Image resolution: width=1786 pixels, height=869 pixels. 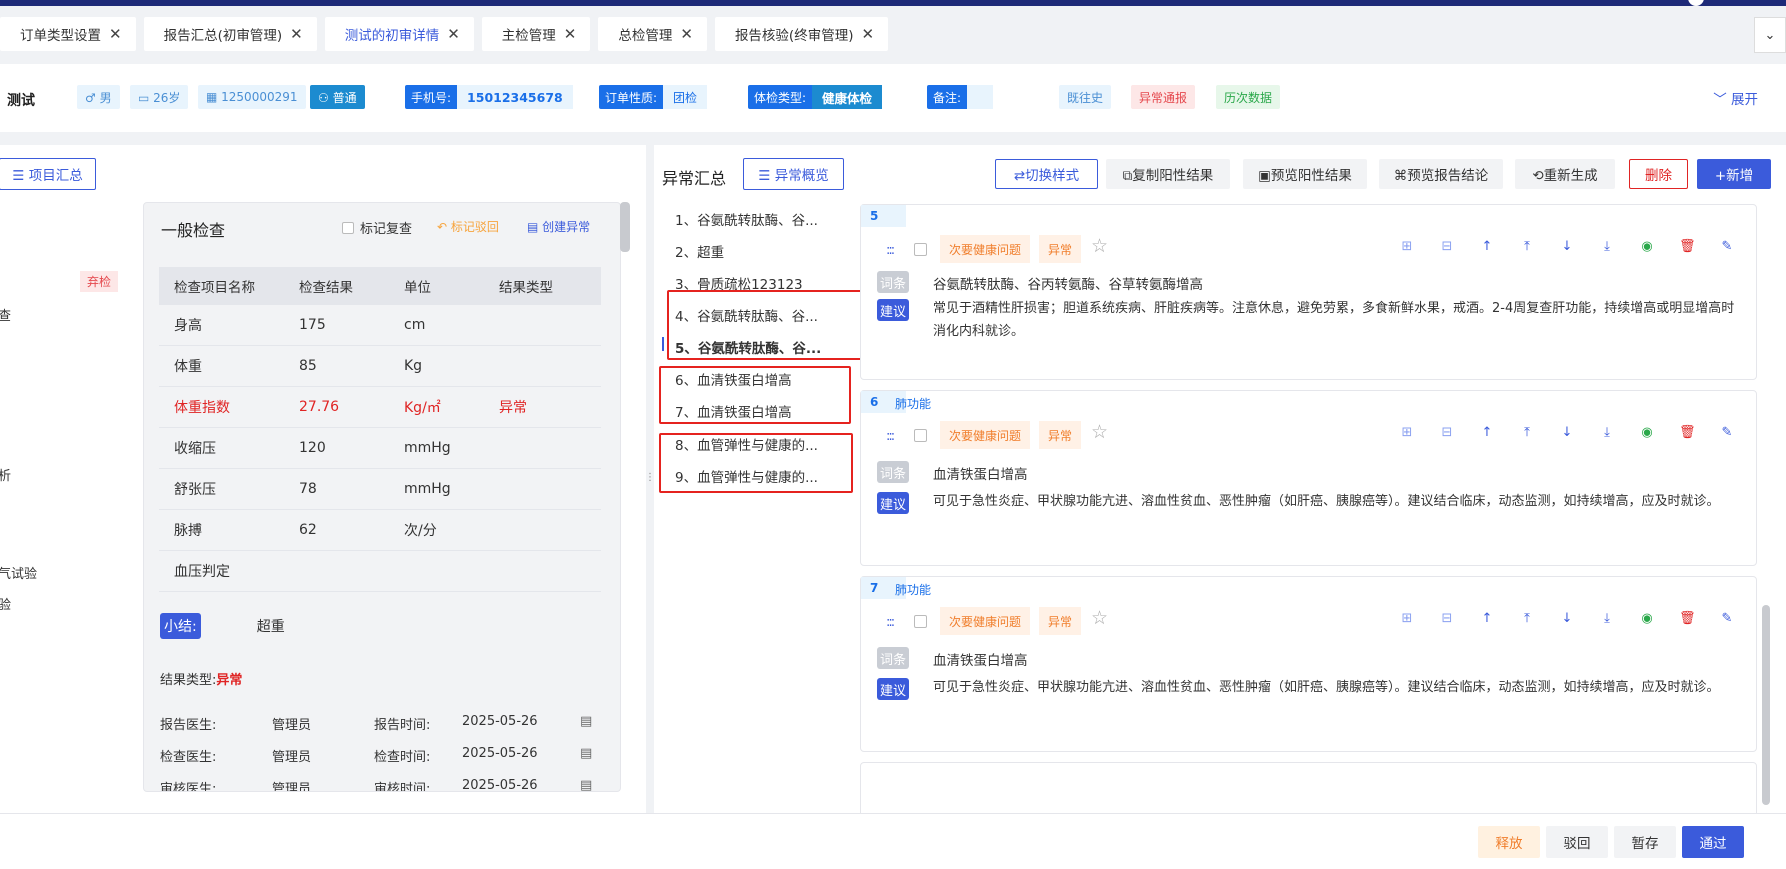 I want to click on project-summary-button: ☰ 项目汇总, so click(x=48, y=174).